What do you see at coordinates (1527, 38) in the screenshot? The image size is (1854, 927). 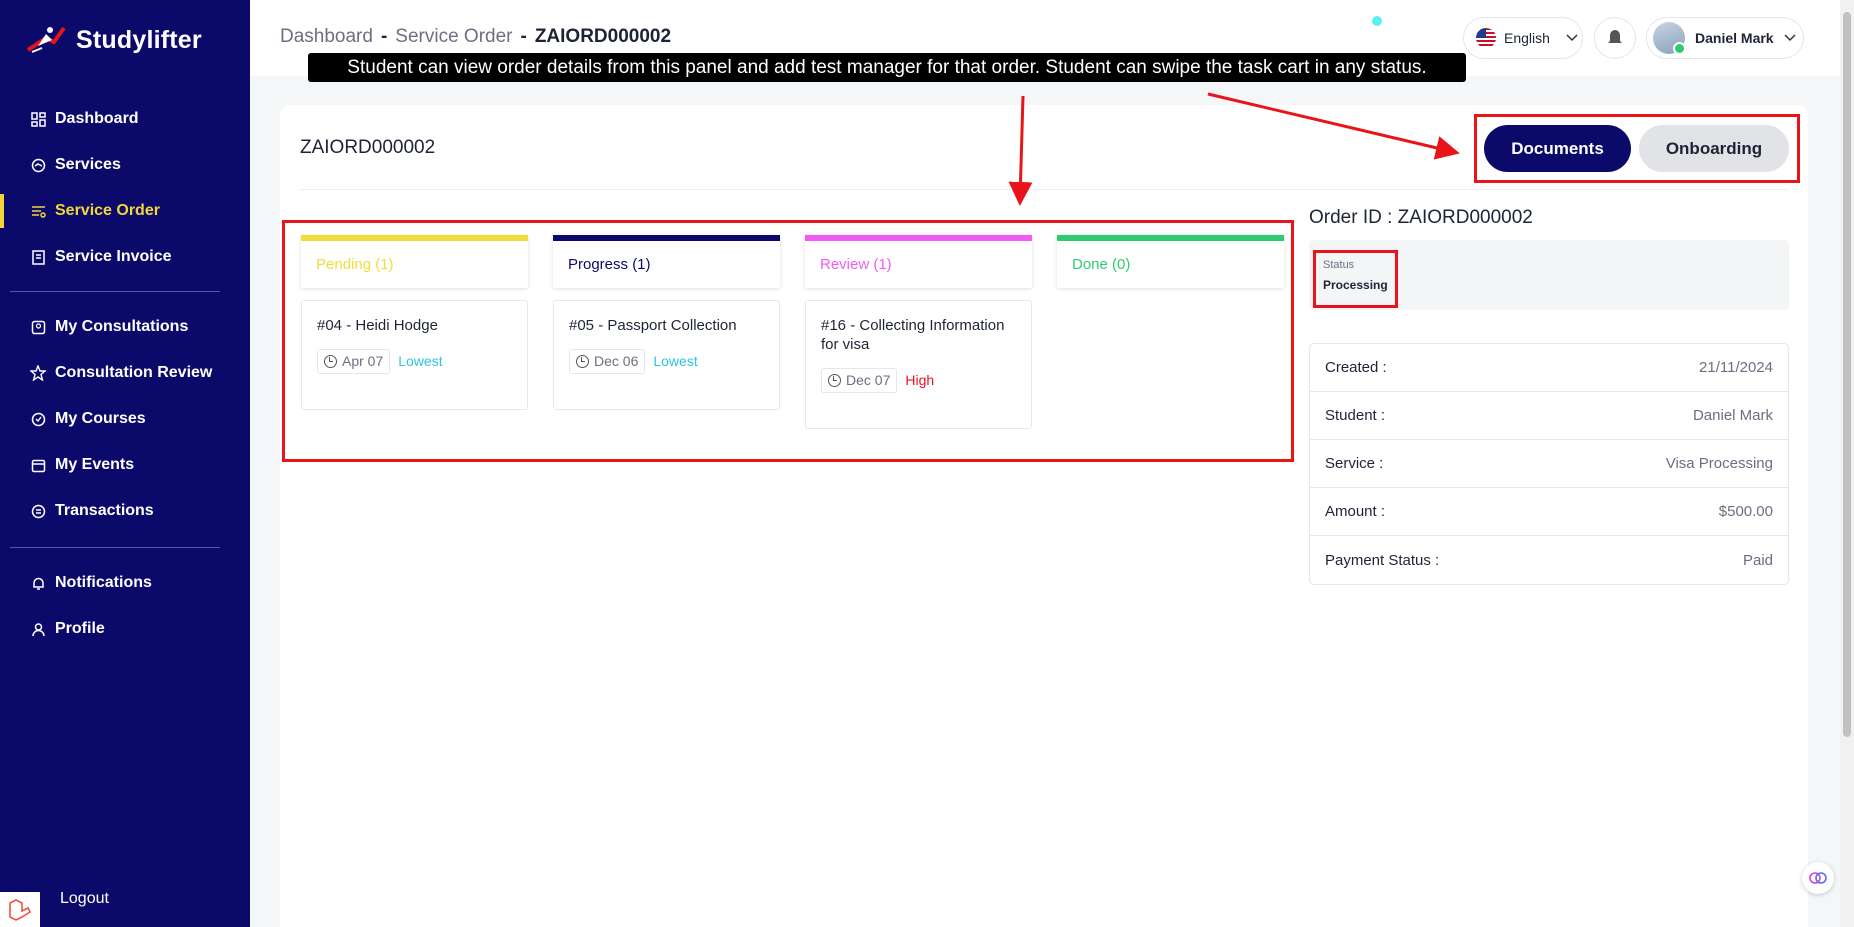 I see `language-label: English` at bounding box center [1527, 38].